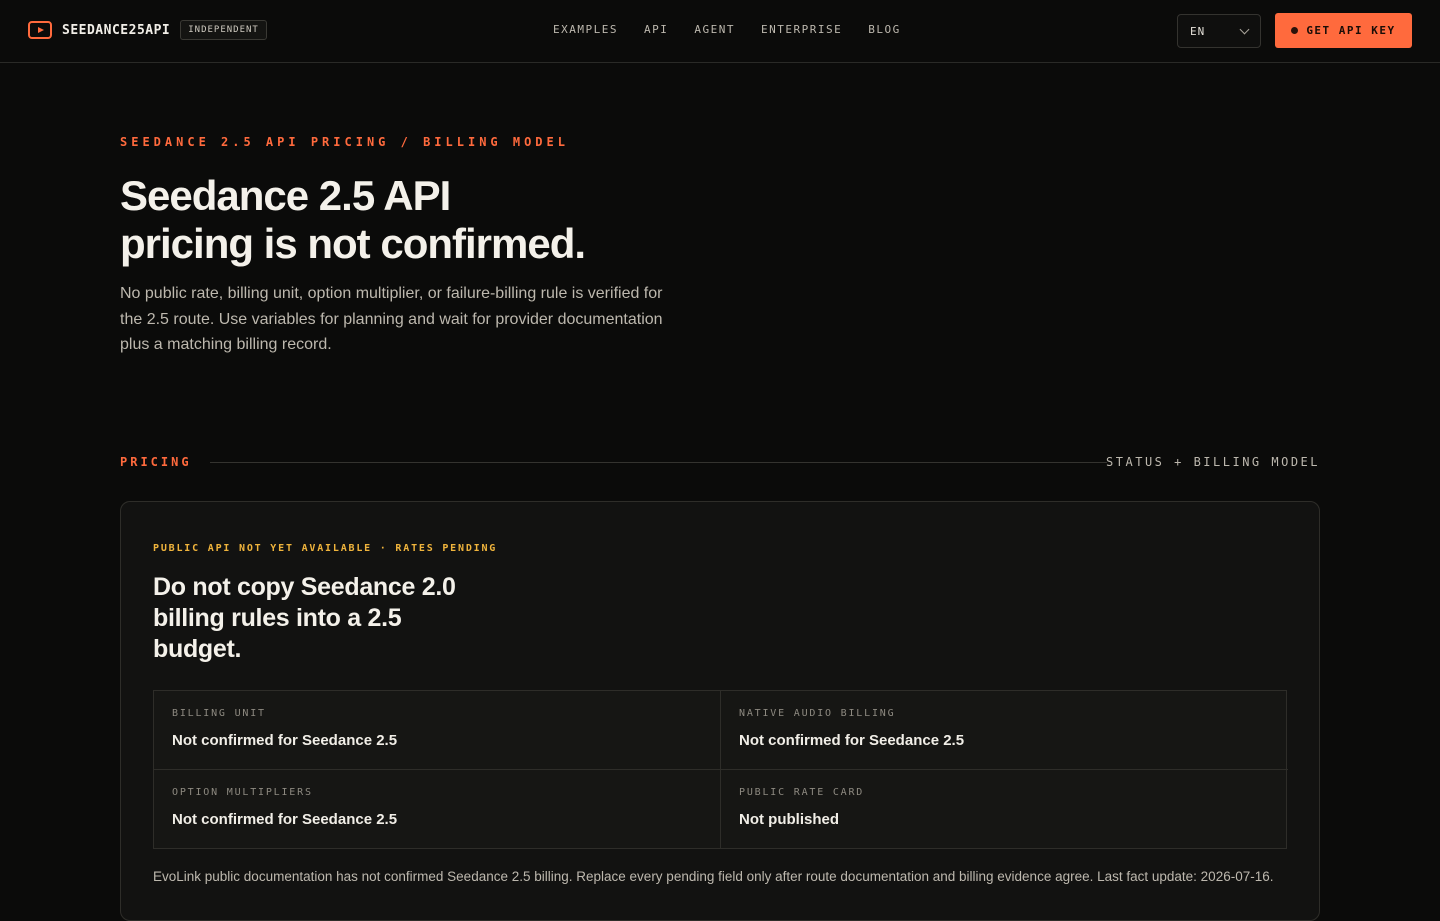 The height and width of the screenshot is (921, 1440). I want to click on hero-eyebrow: SEEDANCE 2.5 API PRICING / BILLING MODEL, so click(344, 142).